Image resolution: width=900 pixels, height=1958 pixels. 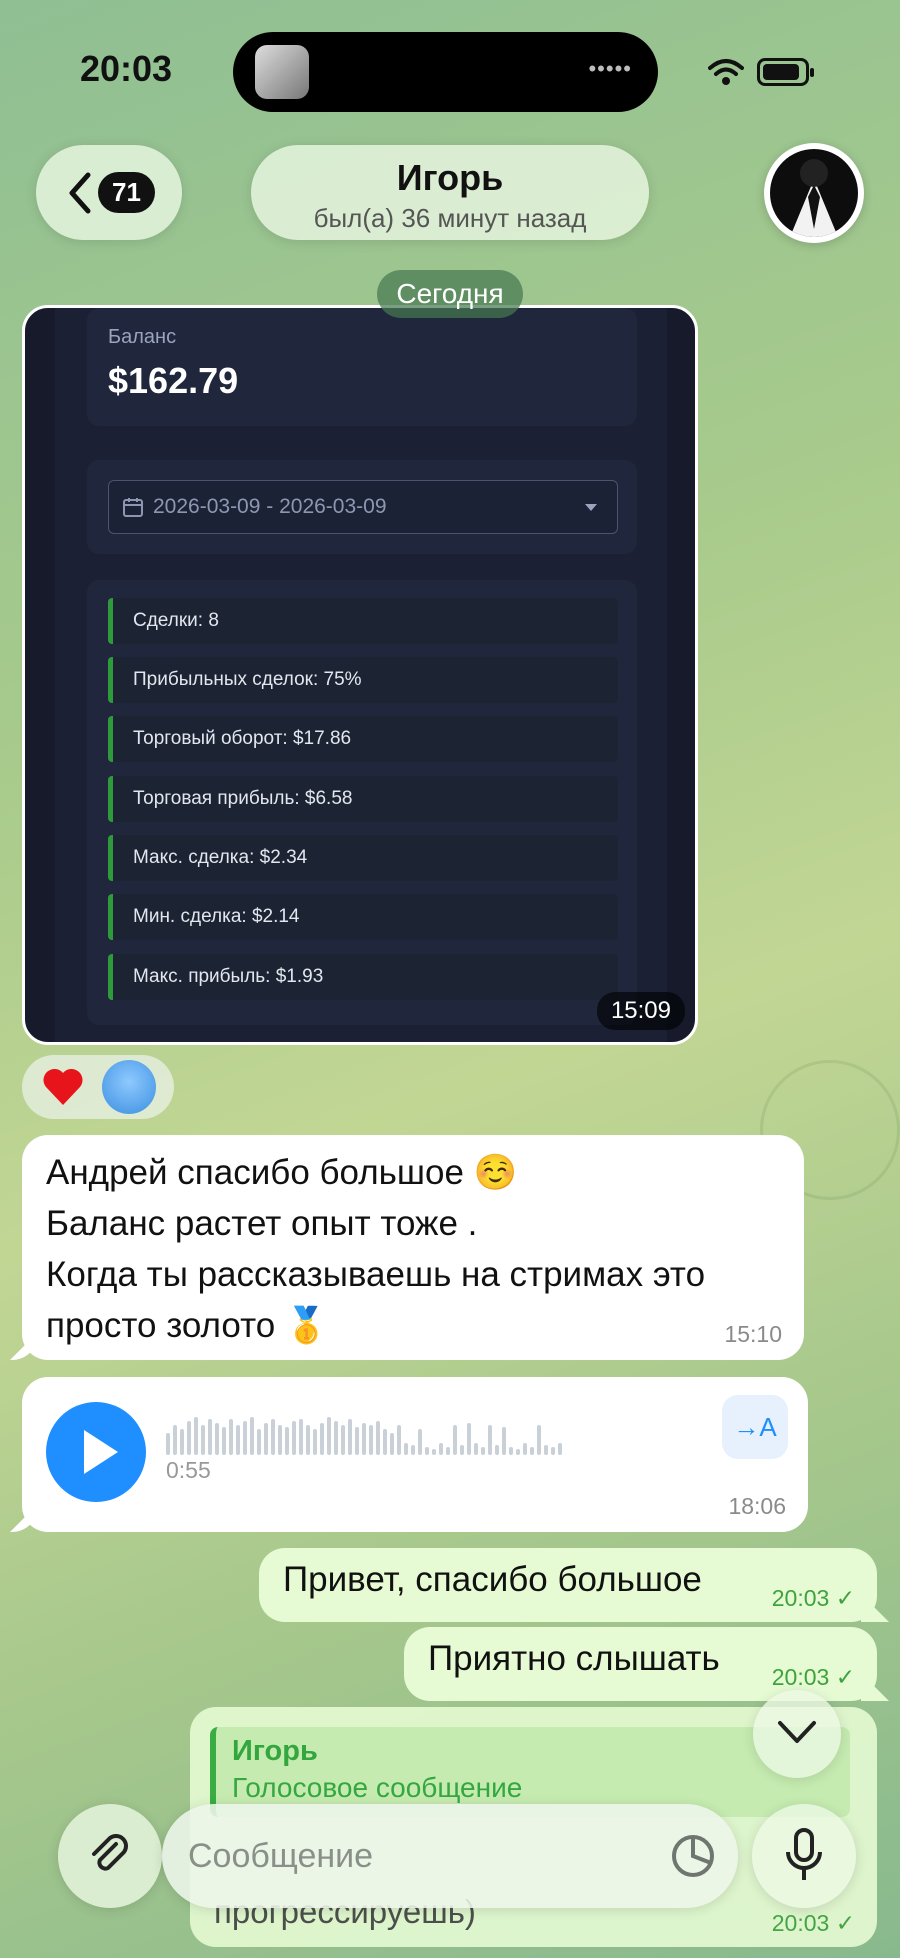 I want to click on transcribe-button: →A, so click(x=755, y=1427).